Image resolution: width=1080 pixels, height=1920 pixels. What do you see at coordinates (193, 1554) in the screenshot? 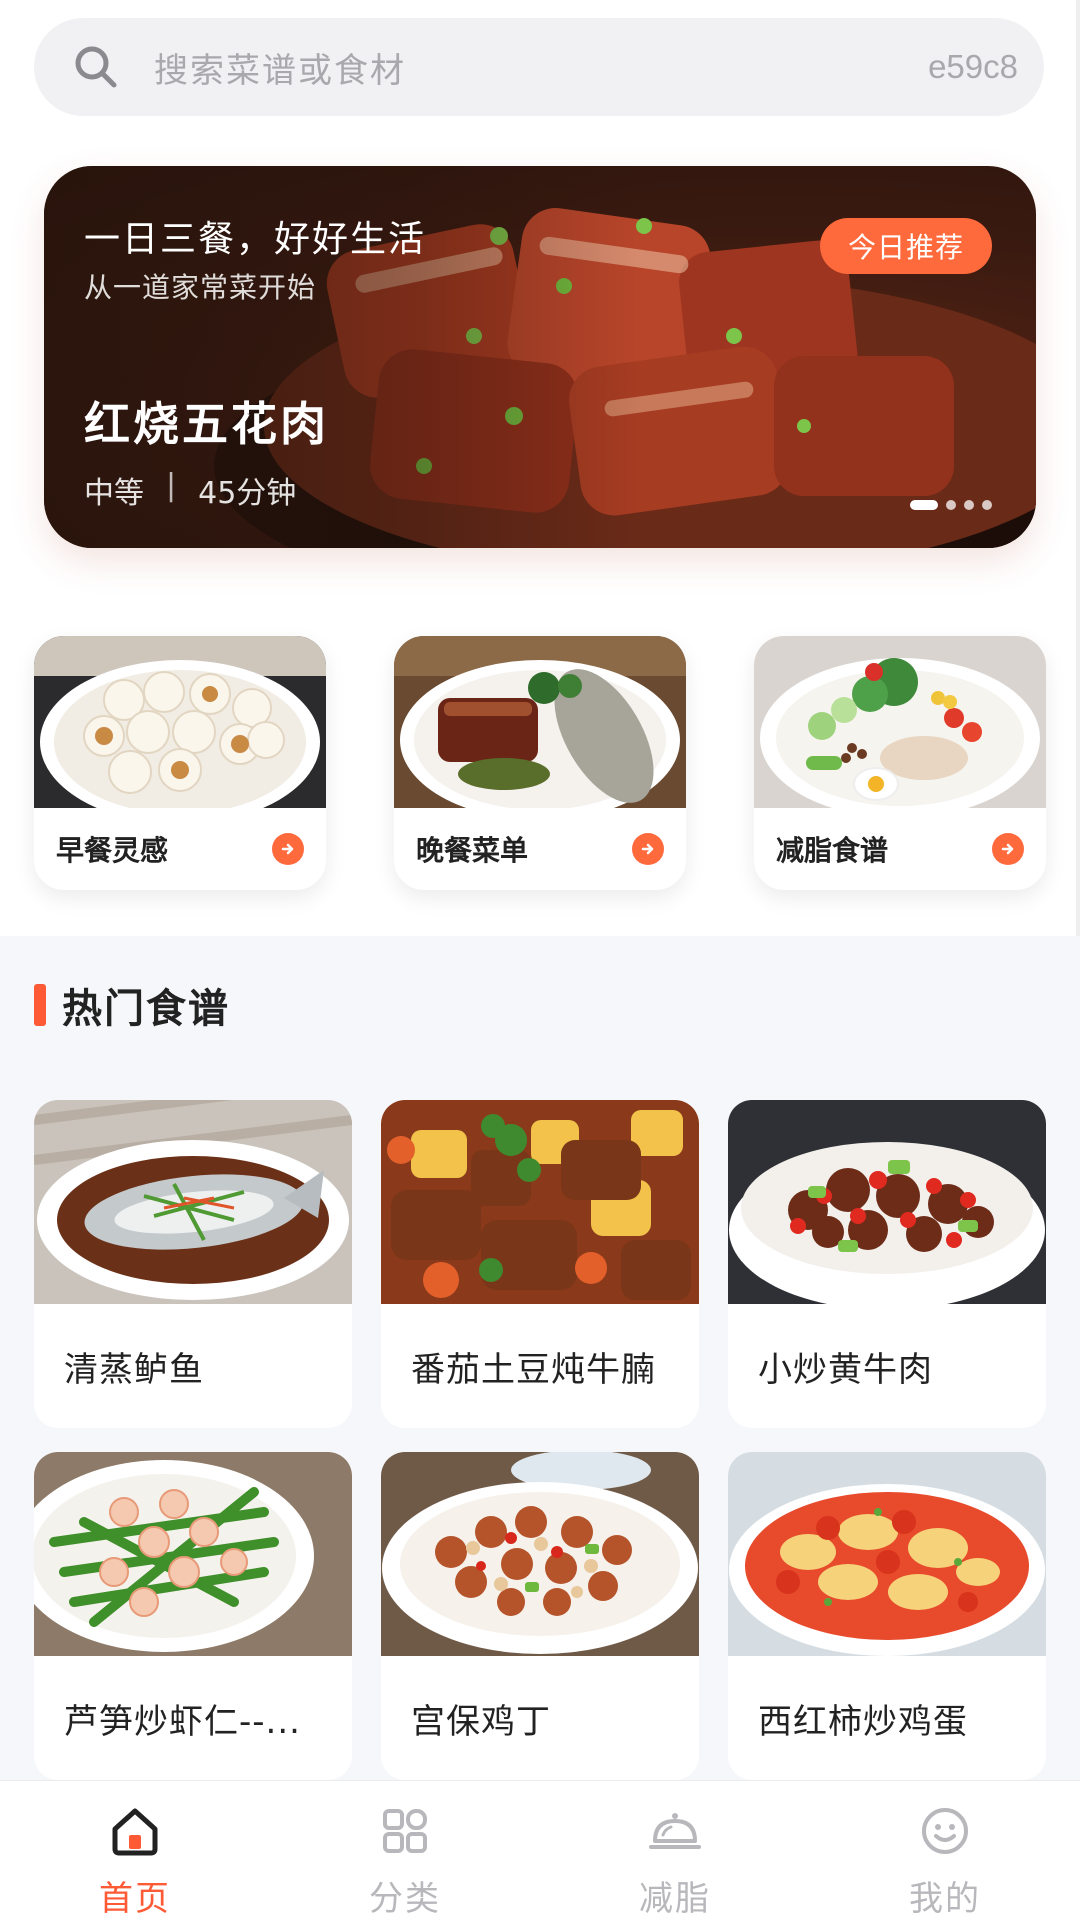
I see `asparagus-shrimp-image` at bounding box center [193, 1554].